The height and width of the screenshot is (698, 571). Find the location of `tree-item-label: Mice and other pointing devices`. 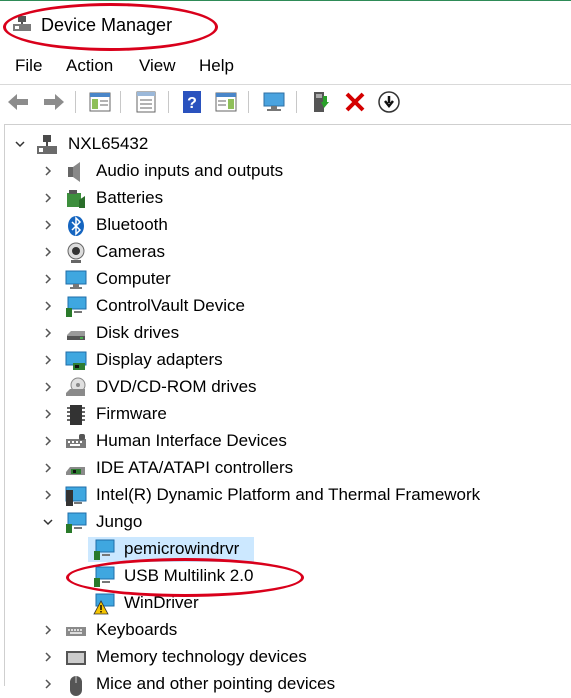

tree-item-label: Mice and other pointing devices is located at coordinates (216, 683).